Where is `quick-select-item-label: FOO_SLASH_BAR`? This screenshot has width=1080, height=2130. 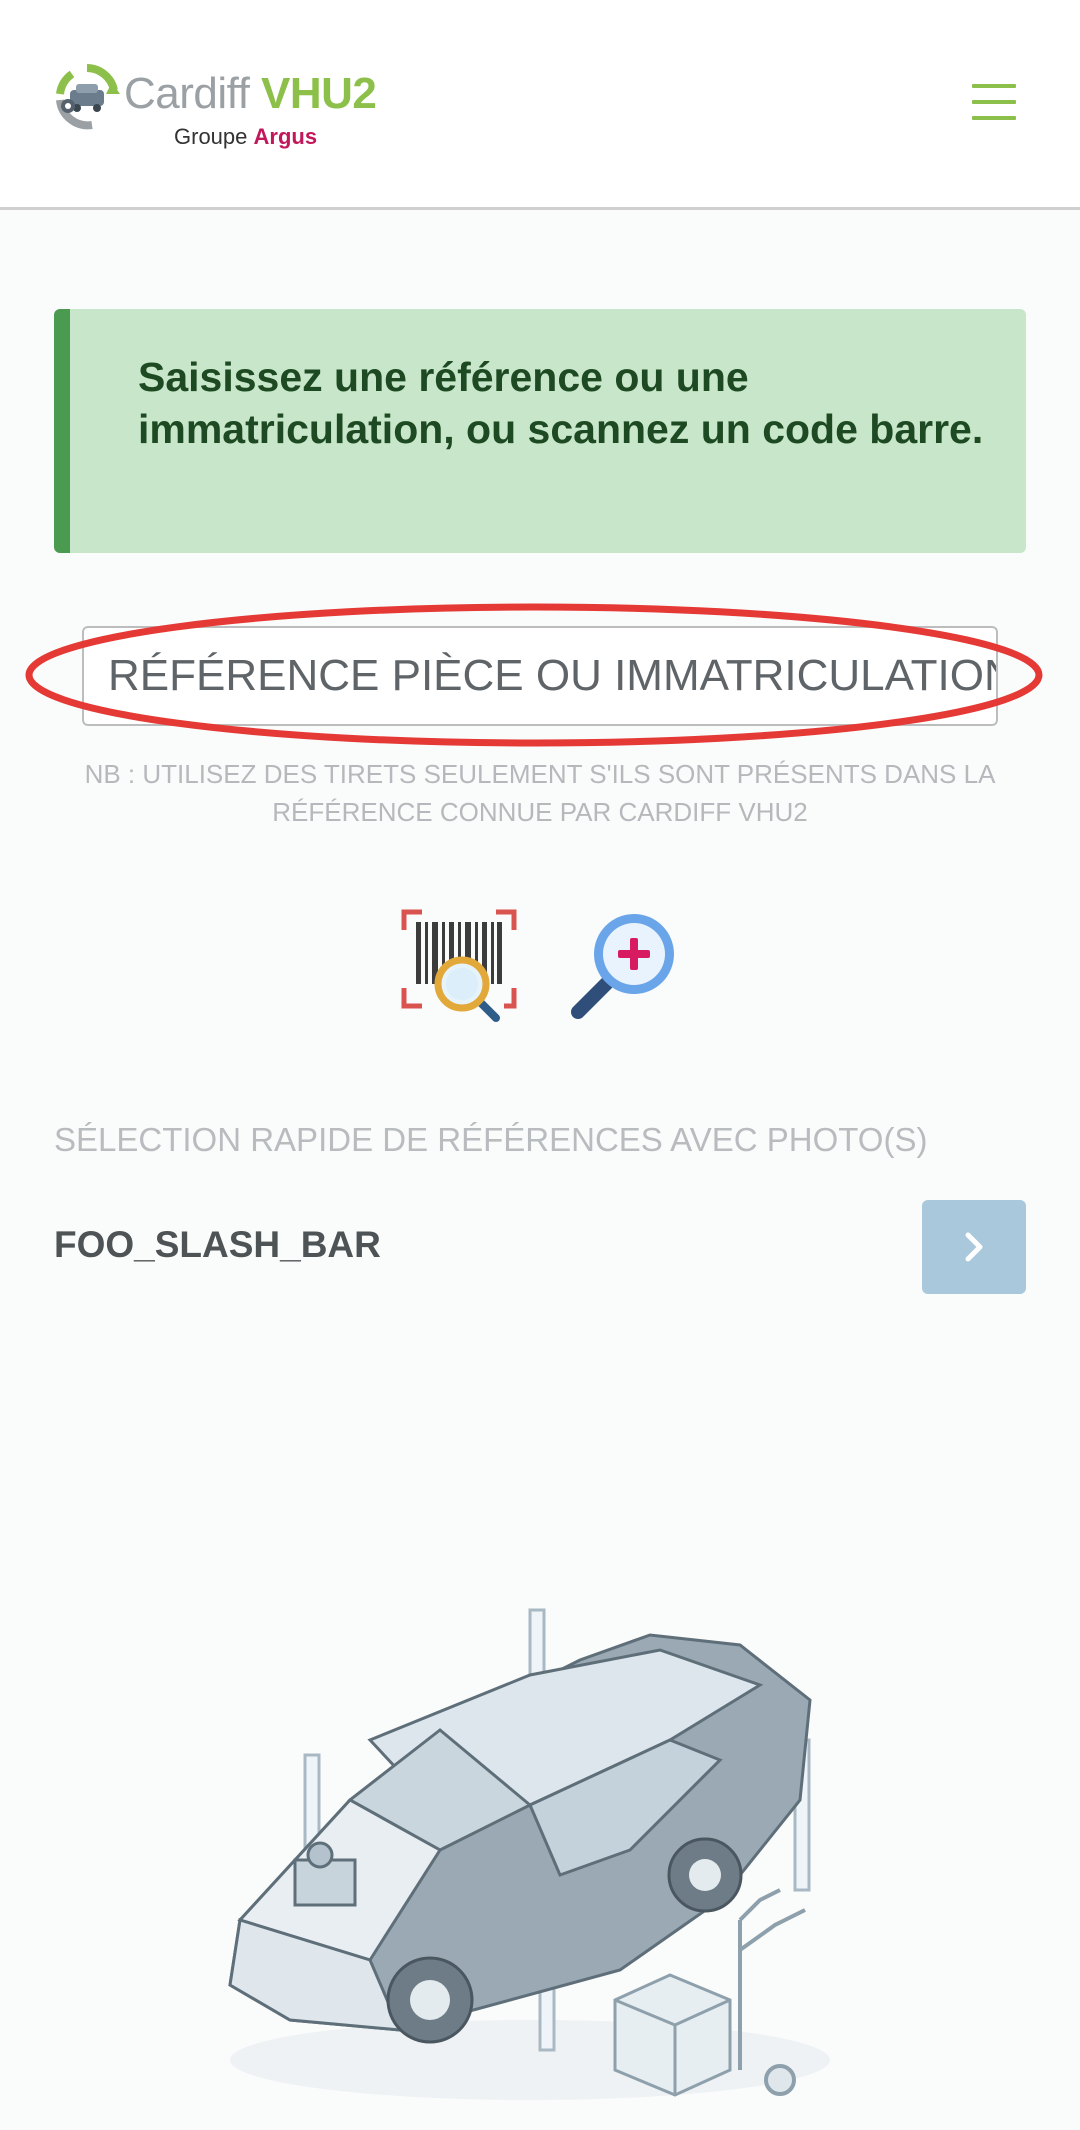
quick-select-item-label: FOO_SLASH_BAR is located at coordinates (217, 1244).